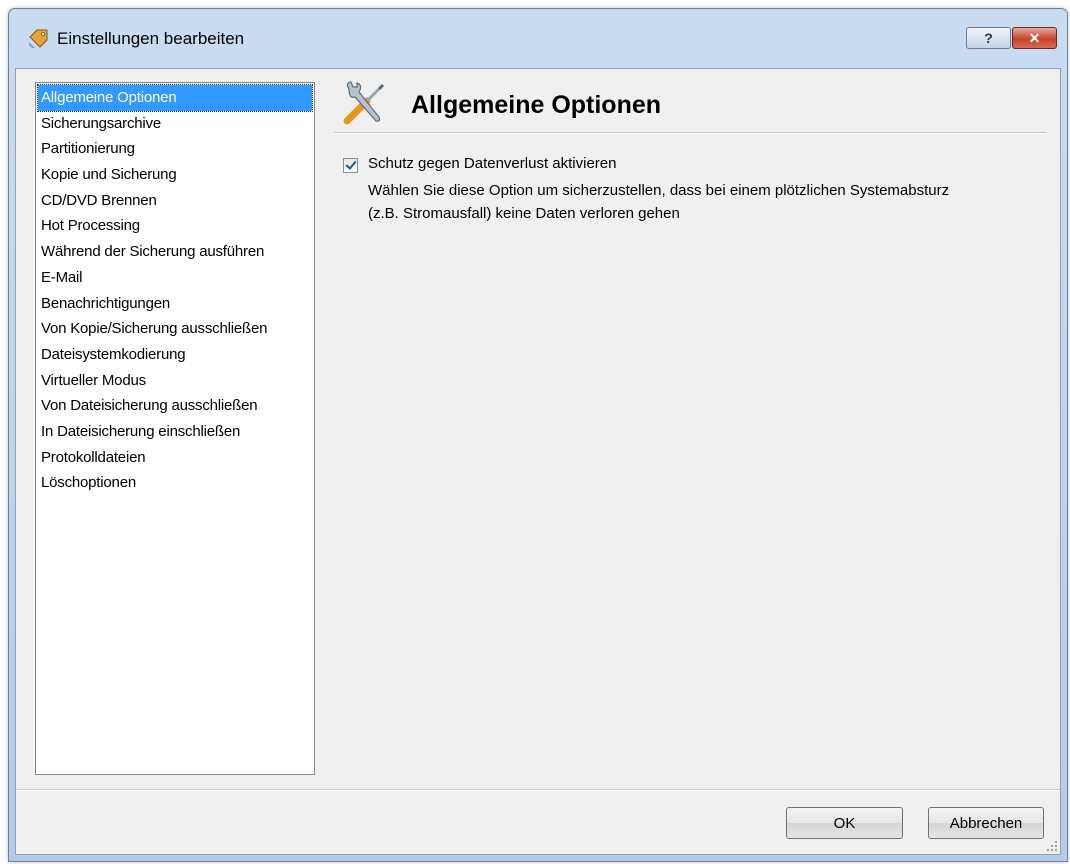 This screenshot has height=864, width=1070. I want to click on sidebar-item: In Dateisicherung einschließen, so click(176, 432).